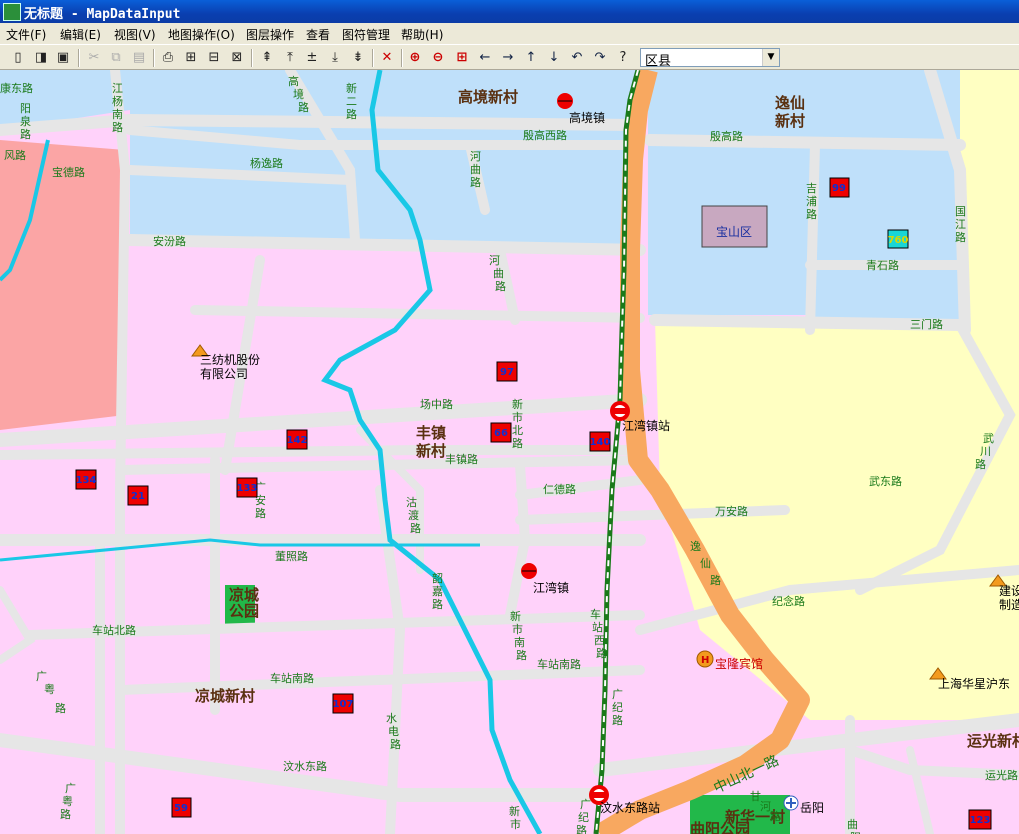 This screenshot has height=834, width=1019. I want to click on road-gaojing-1: 高, so click(293, 81).